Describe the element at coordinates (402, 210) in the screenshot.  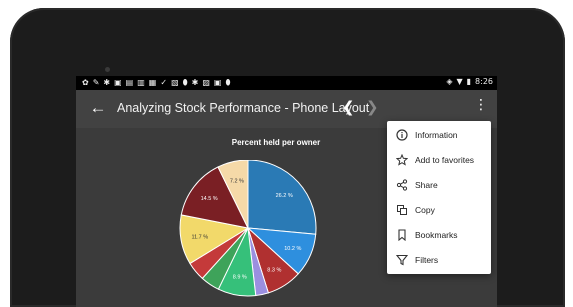
I see `copy-icon` at that location.